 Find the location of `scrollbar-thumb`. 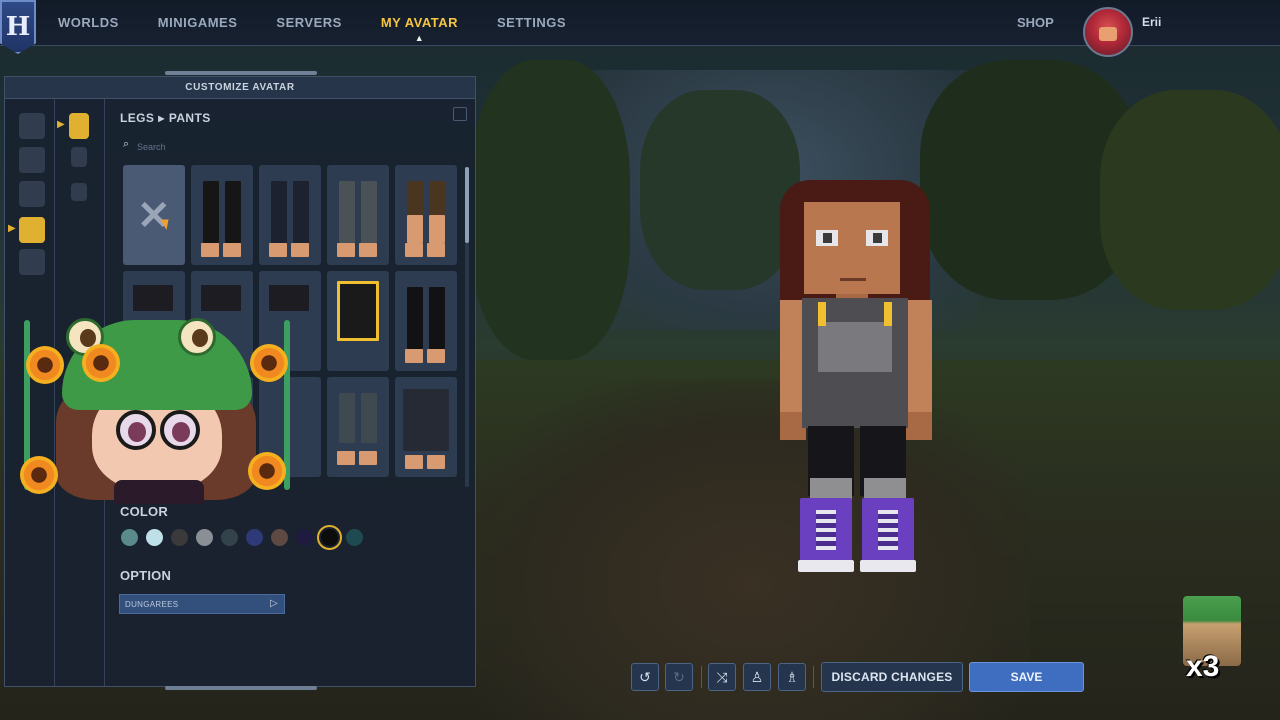

scrollbar-thumb is located at coordinates (467, 205).